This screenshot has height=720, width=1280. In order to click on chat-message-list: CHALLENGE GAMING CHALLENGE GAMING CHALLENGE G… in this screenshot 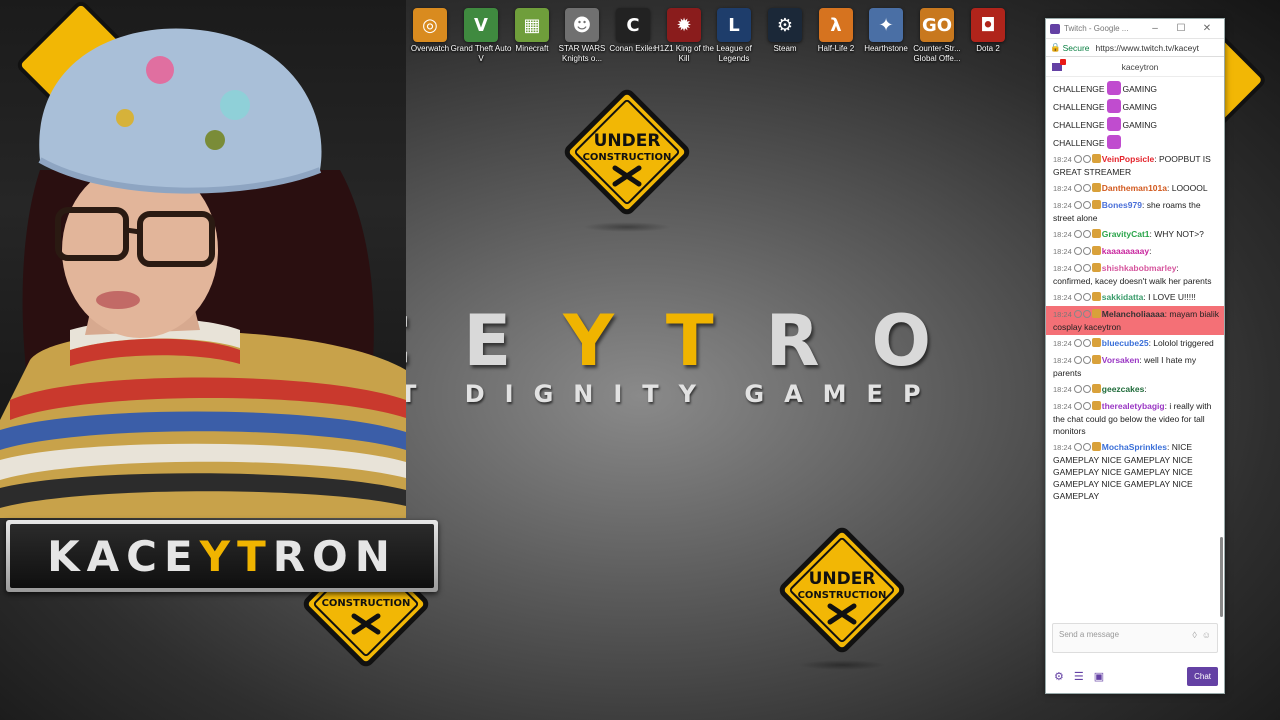, I will do `click(1135, 349)`.